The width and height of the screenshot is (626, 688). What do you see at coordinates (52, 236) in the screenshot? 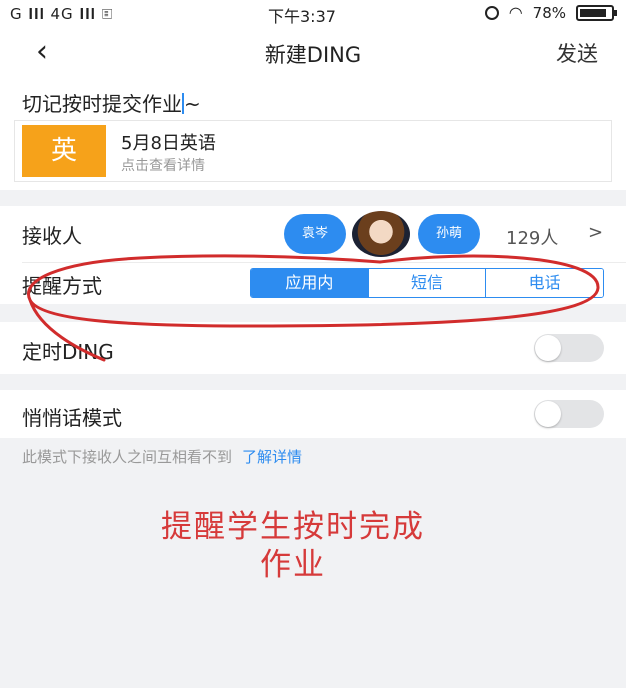
I see `recipients-label: 接收人` at bounding box center [52, 236].